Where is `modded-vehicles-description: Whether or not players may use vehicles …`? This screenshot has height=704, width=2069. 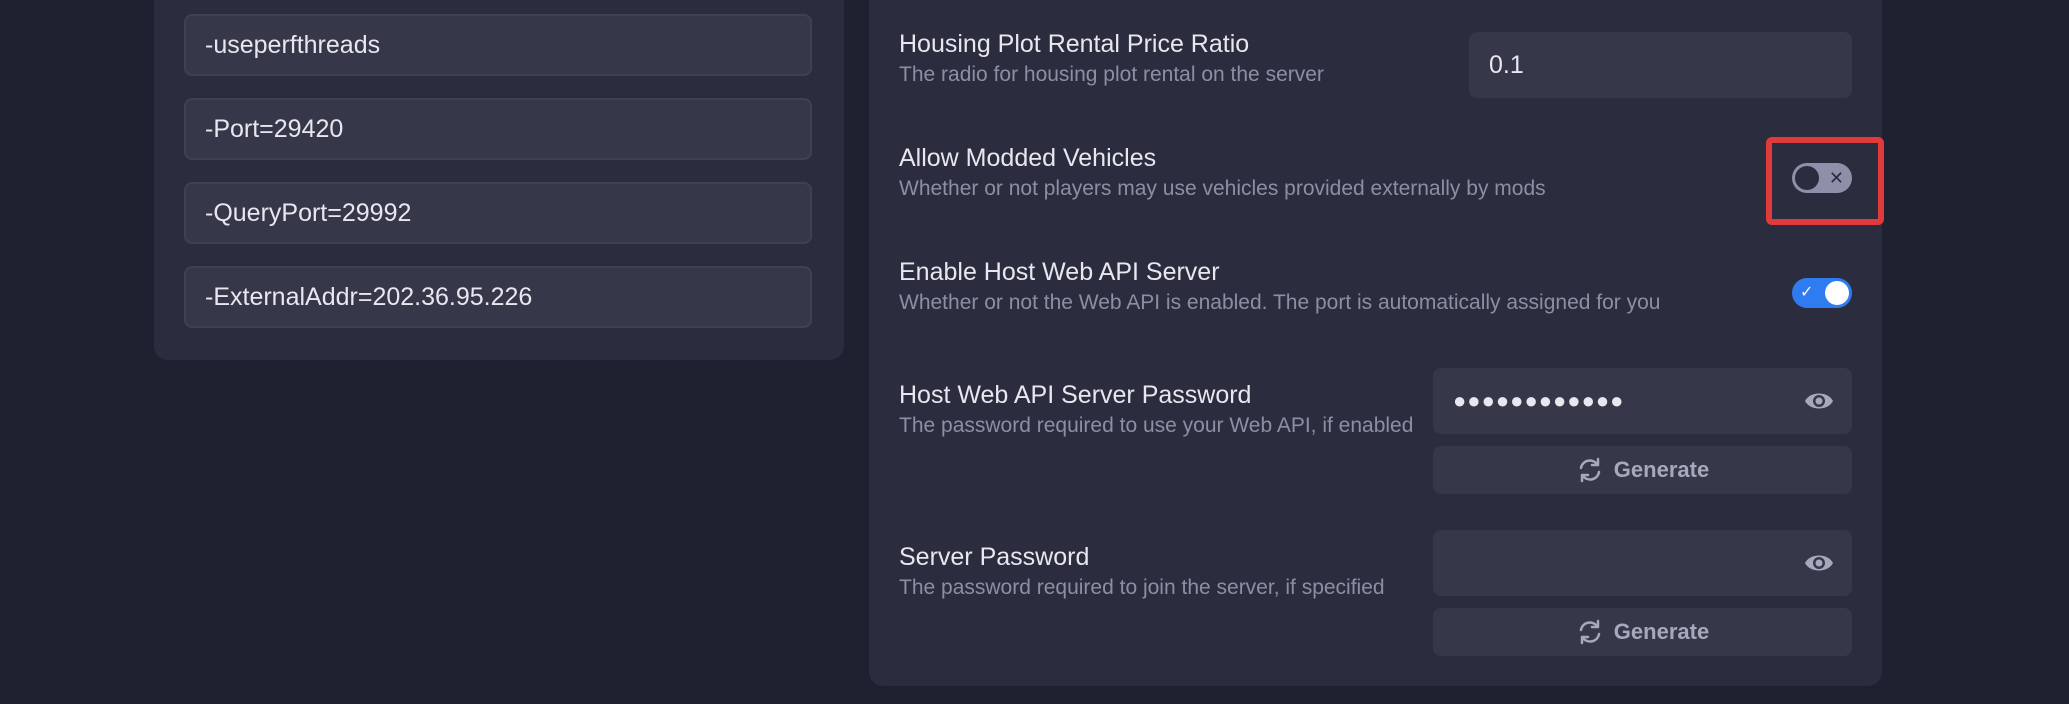 modded-vehicles-description: Whether or not players may use vehicles … is located at coordinates (1222, 188).